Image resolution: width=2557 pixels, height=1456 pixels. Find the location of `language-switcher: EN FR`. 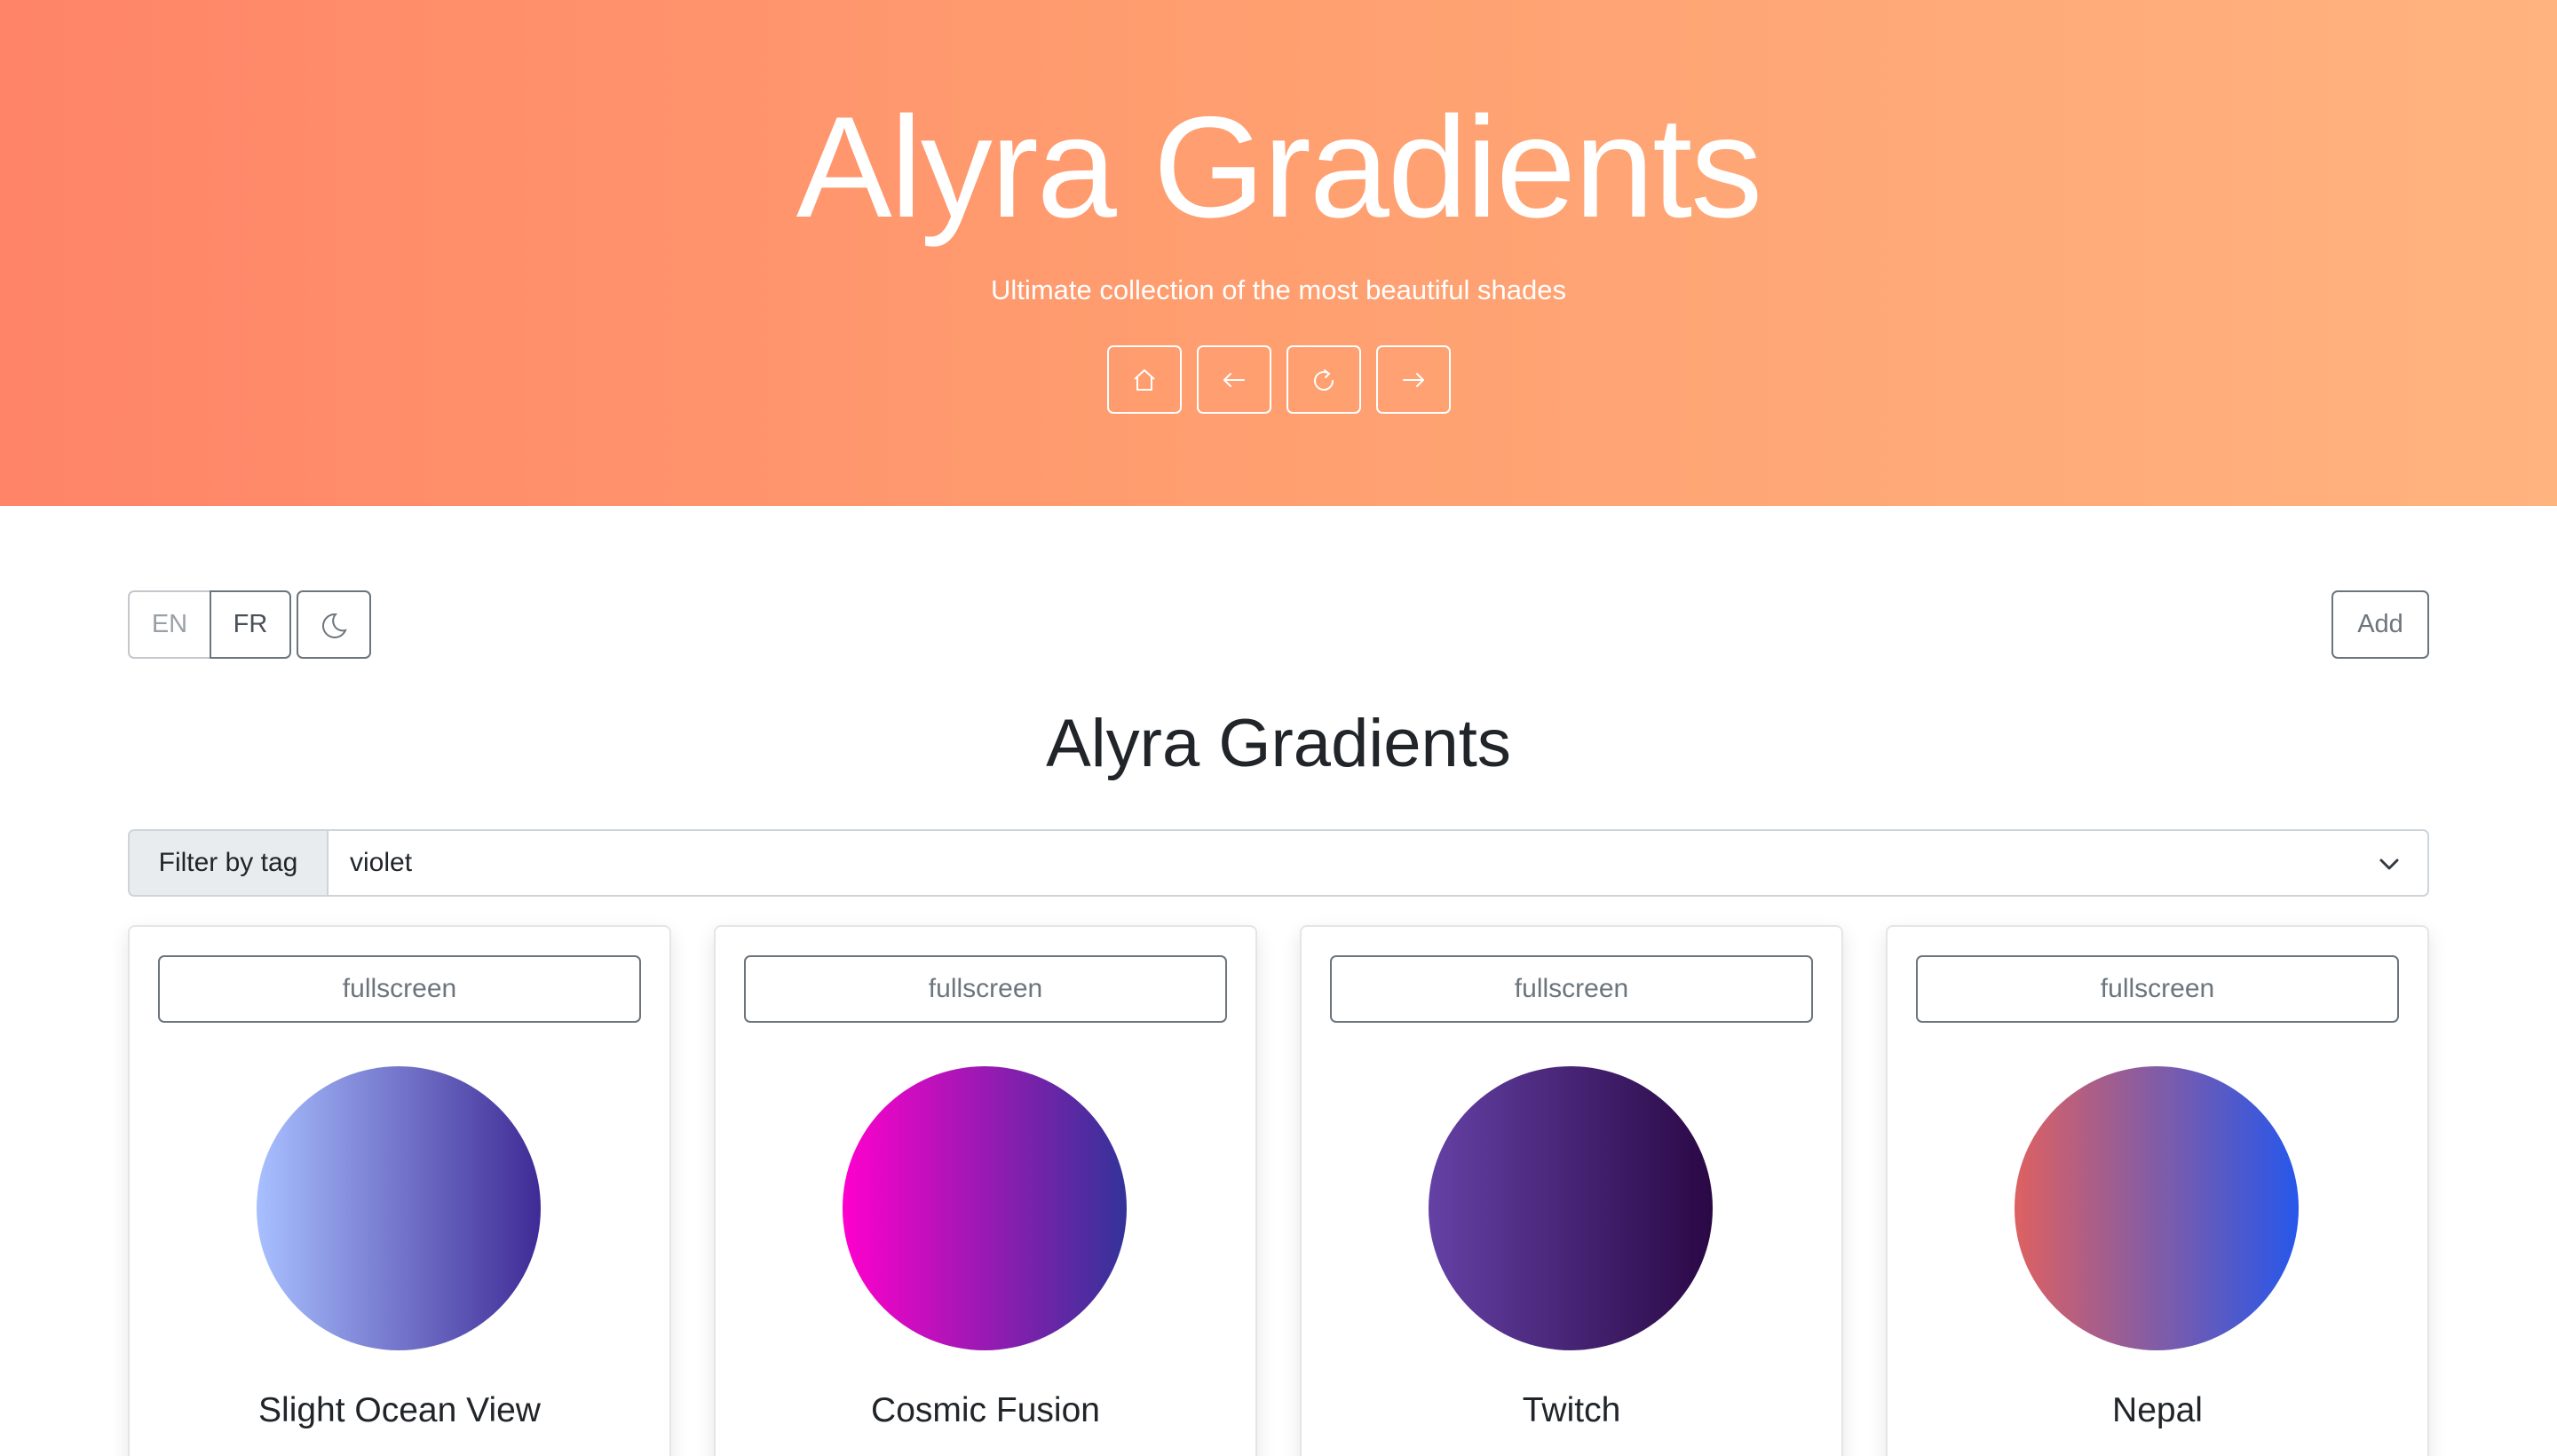

language-switcher: EN FR is located at coordinates (209, 624).